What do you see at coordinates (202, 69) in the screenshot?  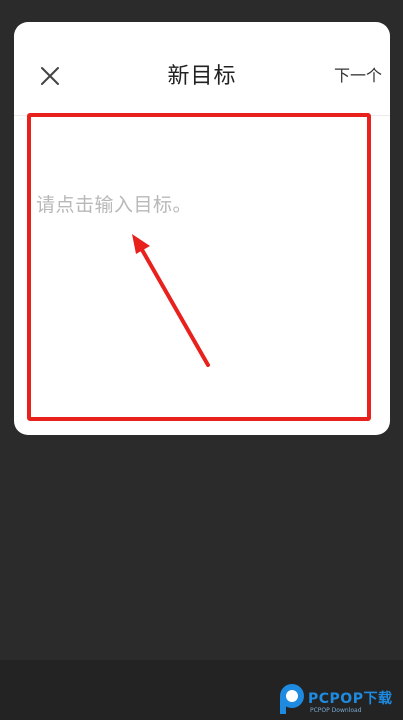 I see `modal-header: 新目标 下一个` at bounding box center [202, 69].